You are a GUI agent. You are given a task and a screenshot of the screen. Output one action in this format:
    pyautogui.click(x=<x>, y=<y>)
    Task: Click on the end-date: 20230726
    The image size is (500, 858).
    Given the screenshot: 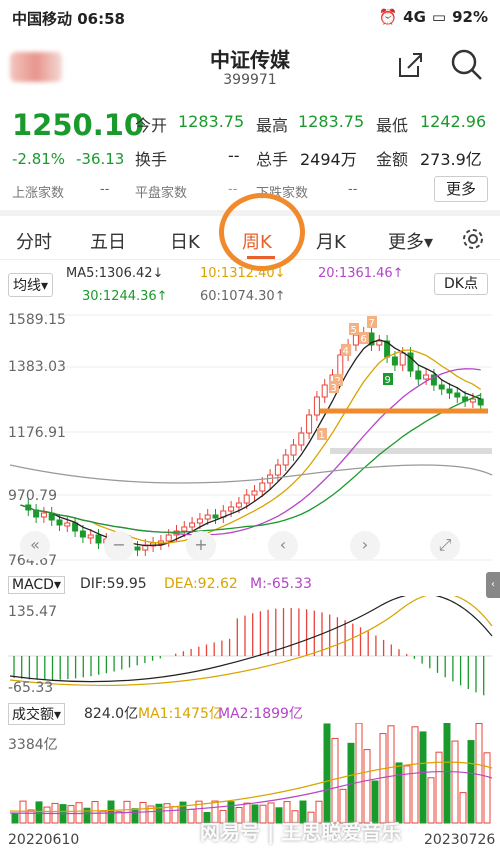 What is the action you would take?
    pyautogui.click(x=460, y=840)
    